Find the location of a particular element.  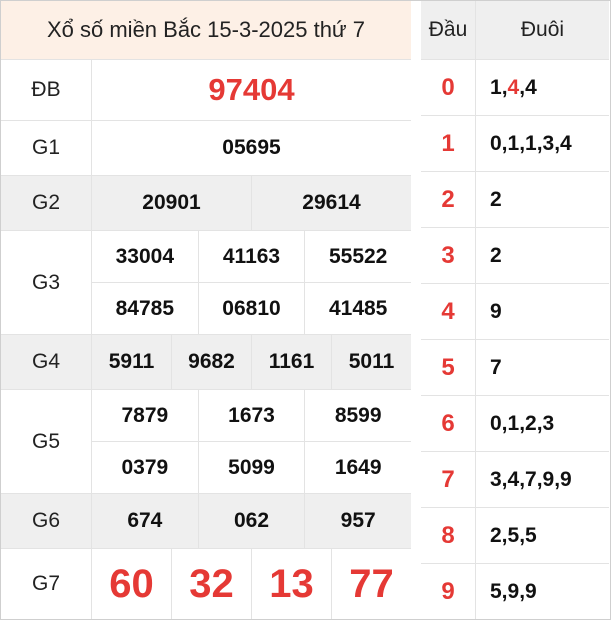

prize-number: 60 is located at coordinates (131, 583).